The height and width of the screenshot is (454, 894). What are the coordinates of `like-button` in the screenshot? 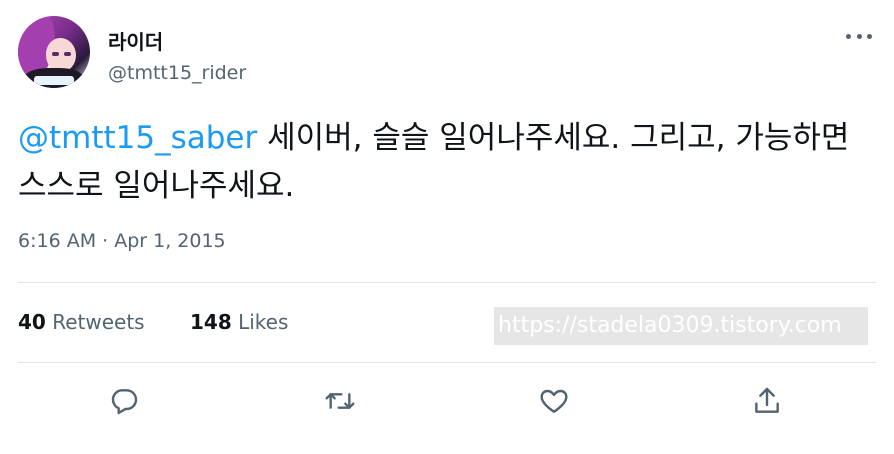 It's located at (554, 401).